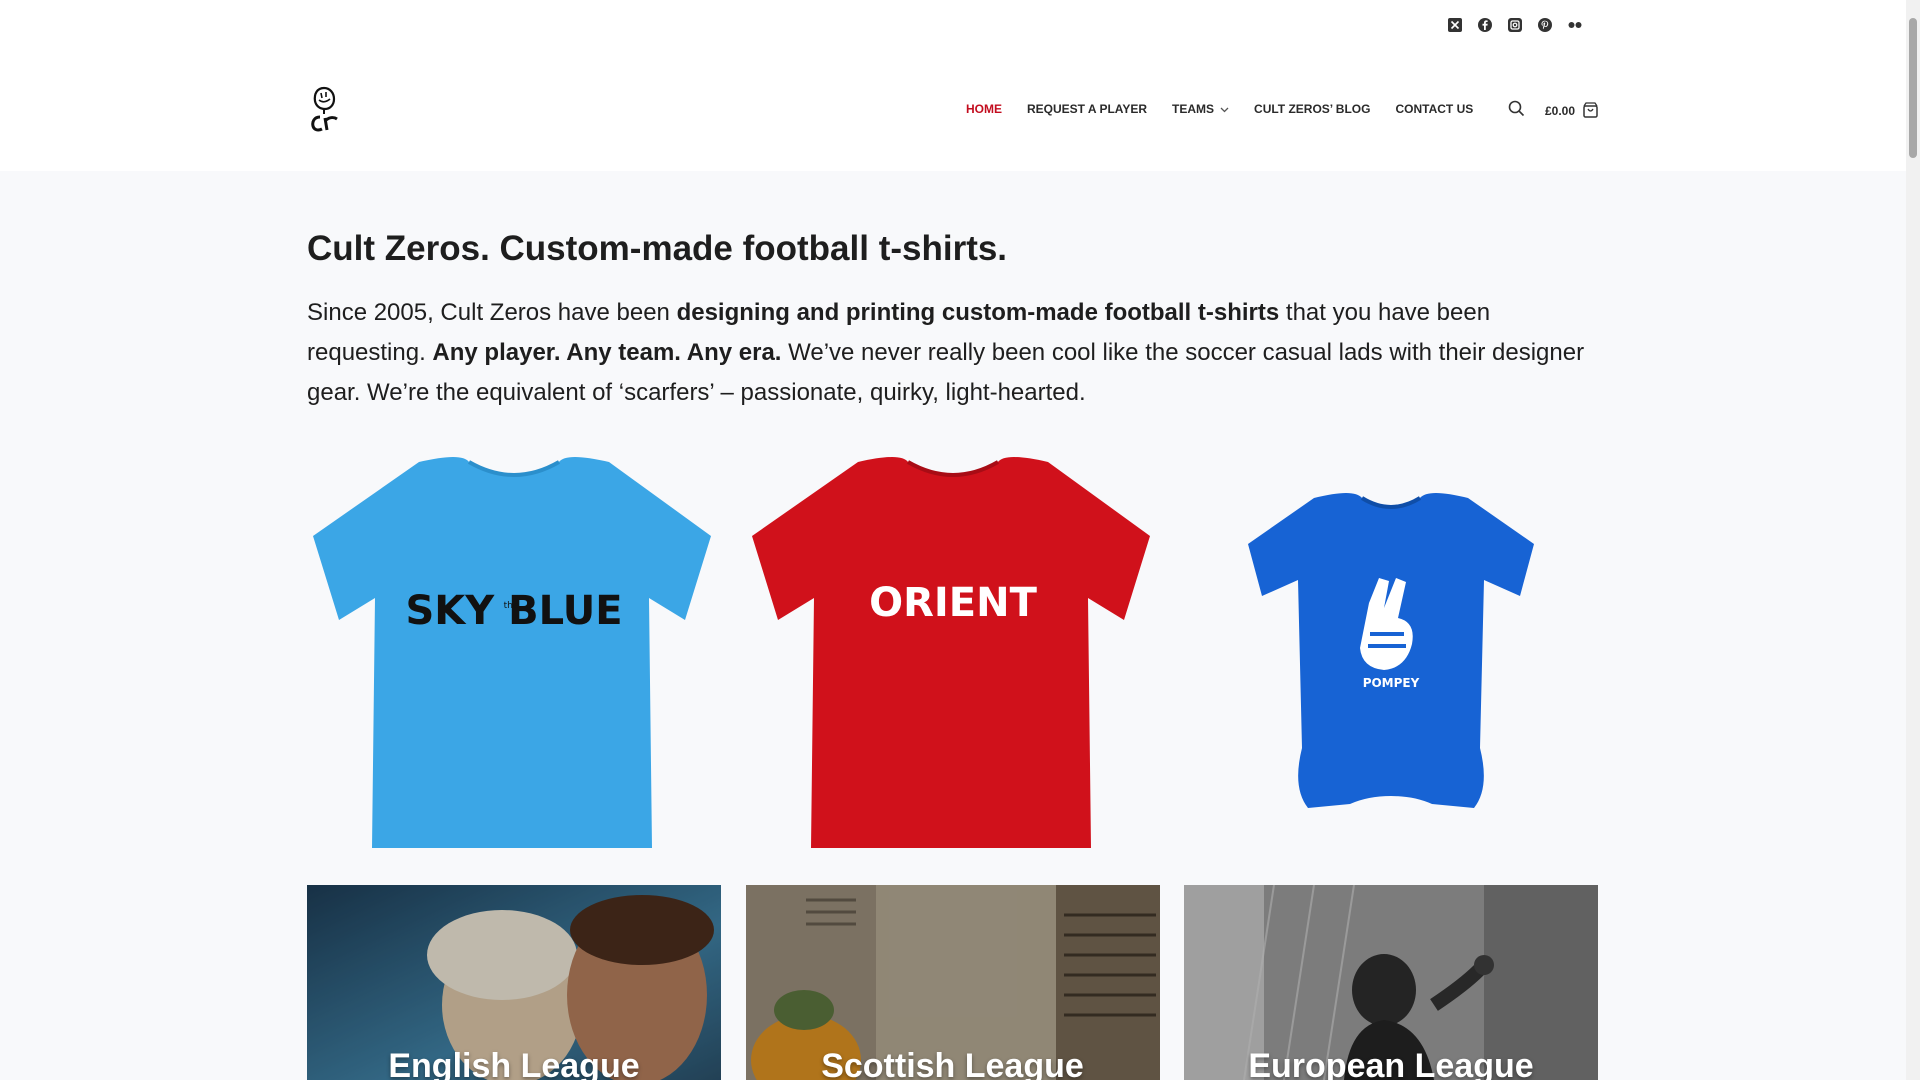 Image resolution: width=1920 pixels, height=1080 pixels. What do you see at coordinates (1560, 111) in the screenshot?
I see `cart-total: £0.00` at bounding box center [1560, 111].